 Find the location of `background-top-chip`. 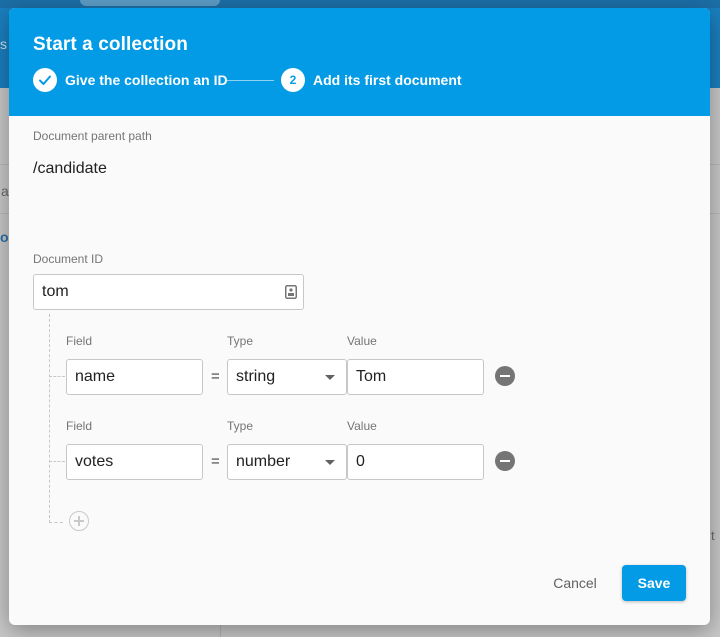

background-top-chip is located at coordinates (150, 3).